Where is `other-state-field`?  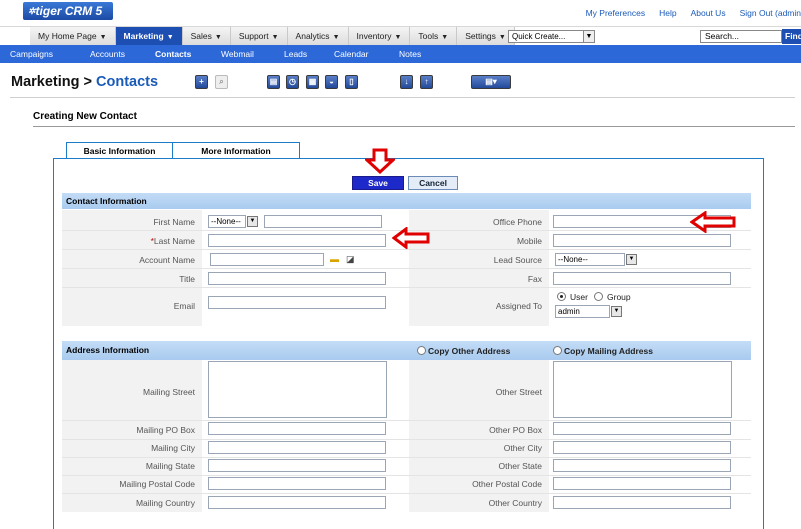
other-state-field is located at coordinates (642, 465).